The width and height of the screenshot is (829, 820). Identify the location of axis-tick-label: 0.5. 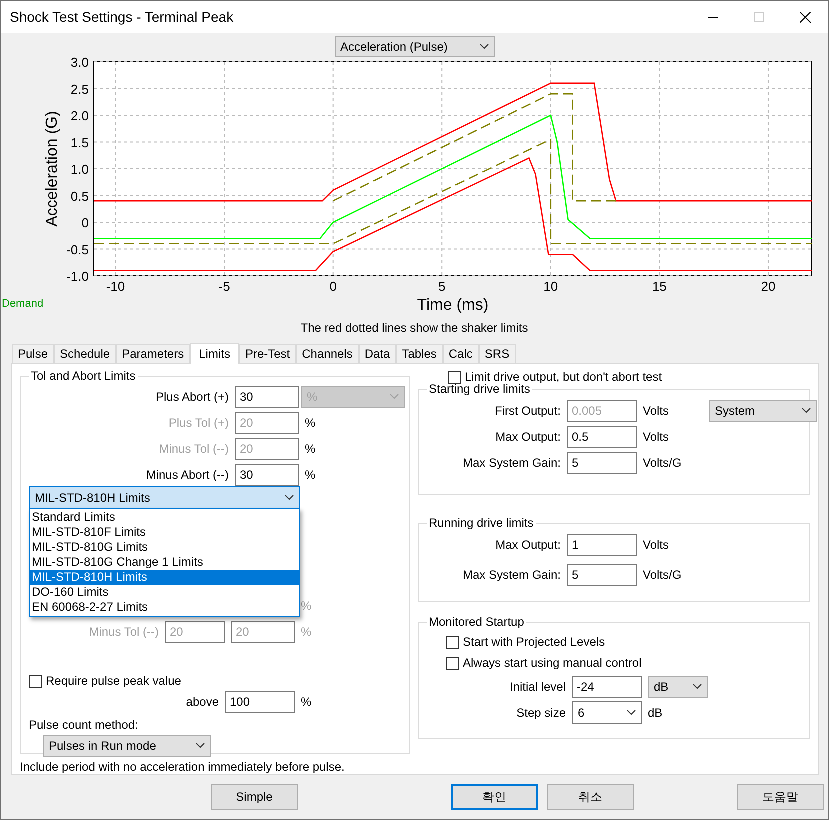
(79, 196).